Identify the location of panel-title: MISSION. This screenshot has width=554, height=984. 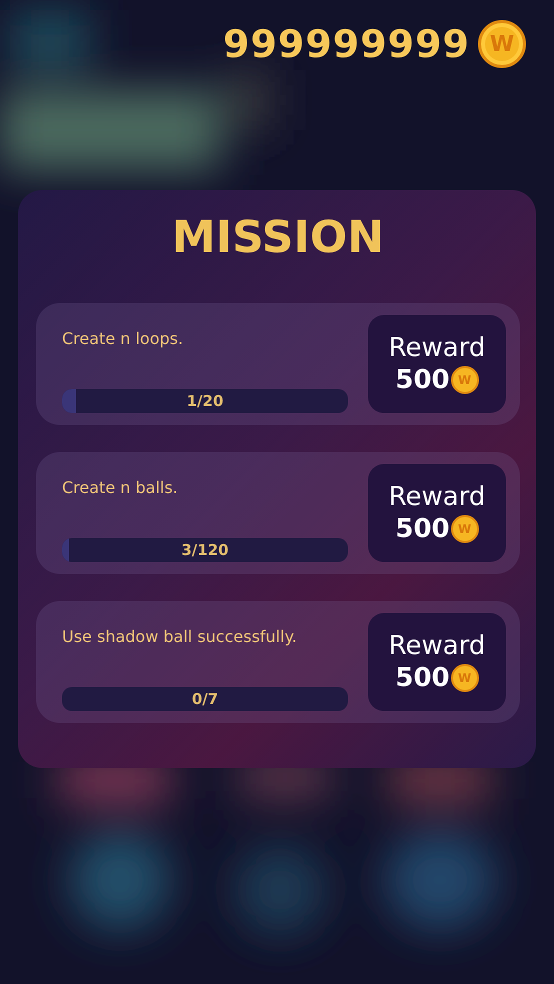
(278, 238).